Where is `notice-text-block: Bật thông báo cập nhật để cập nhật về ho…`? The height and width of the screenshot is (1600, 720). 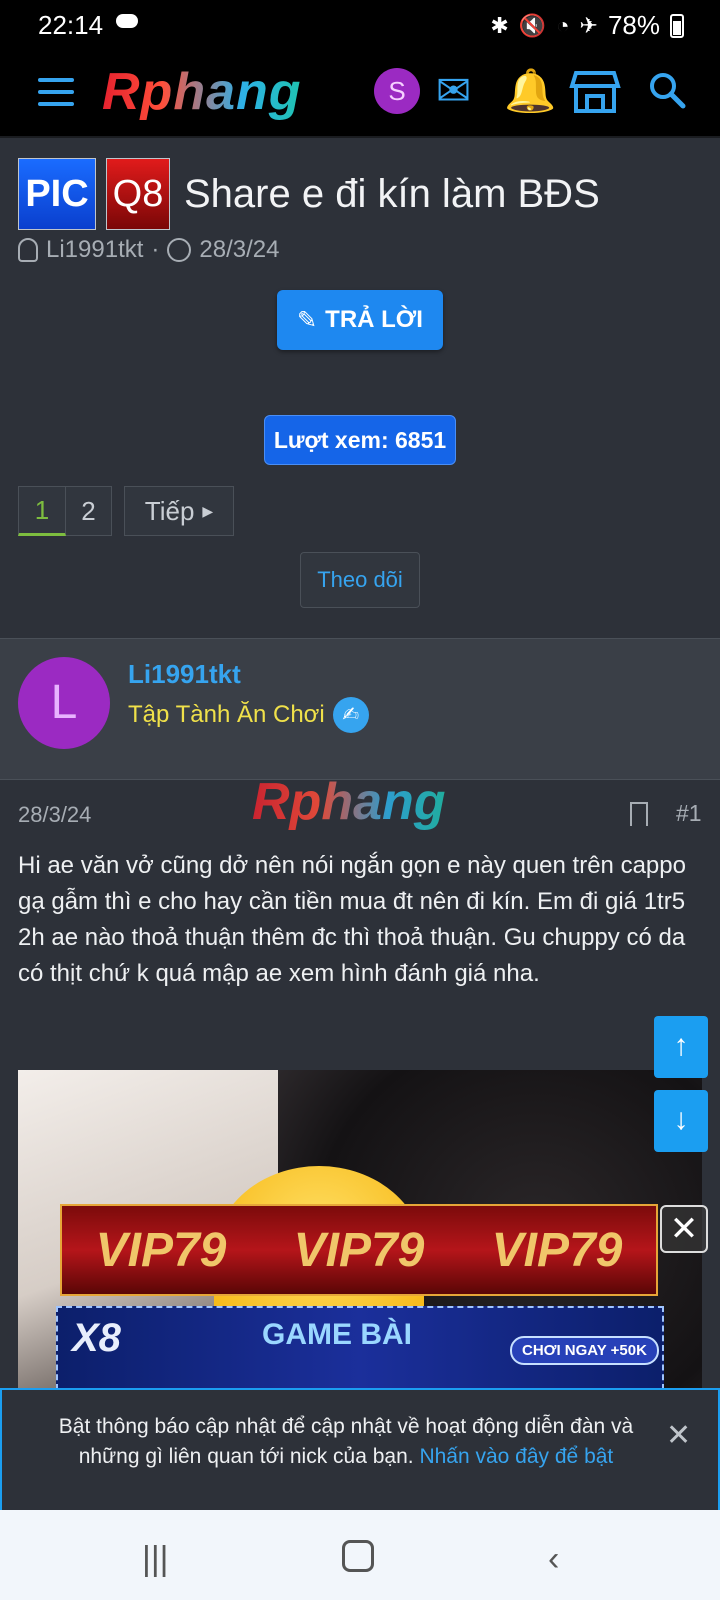 notice-text-block: Bật thông báo cập nhật để cập nhật về ho… is located at coordinates (346, 1442).